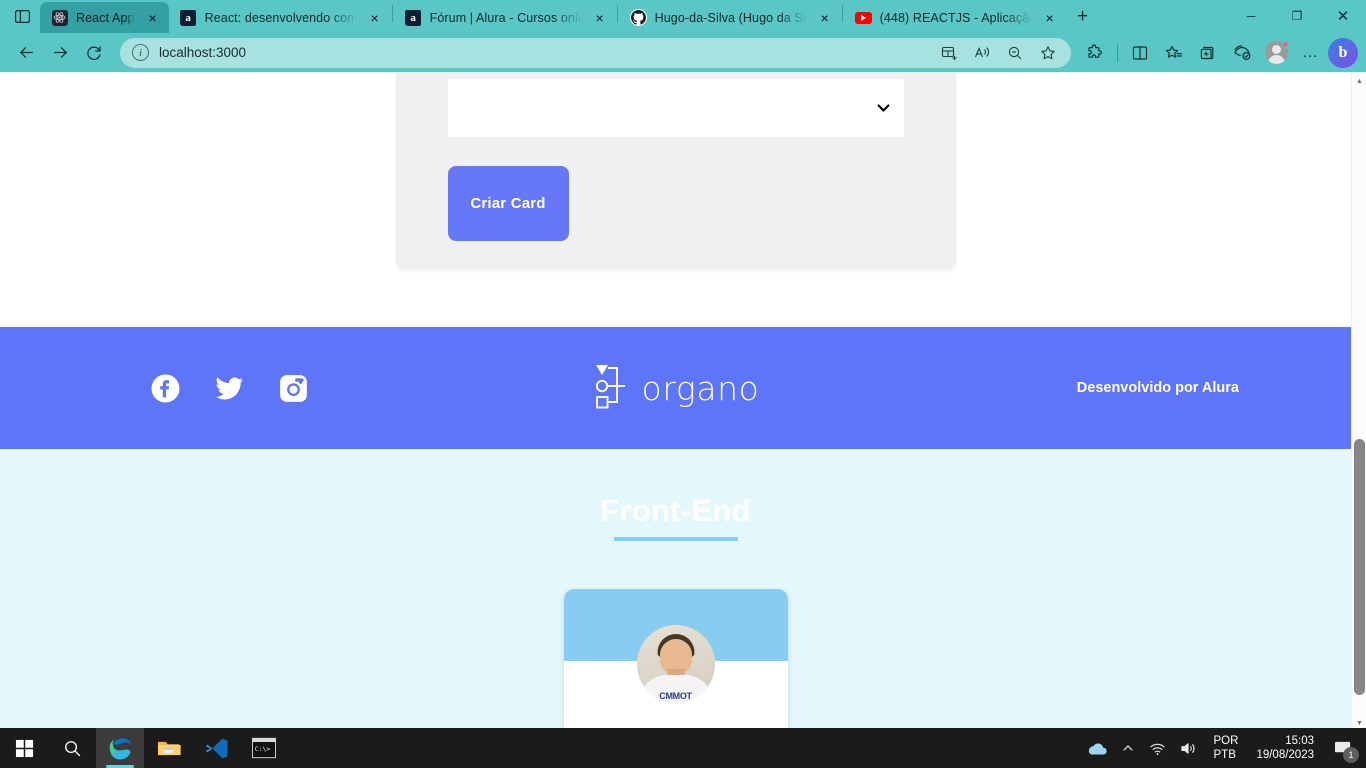 The image size is (1366, 768). I want to click on profile-notification-dot, so click(1285, 44).